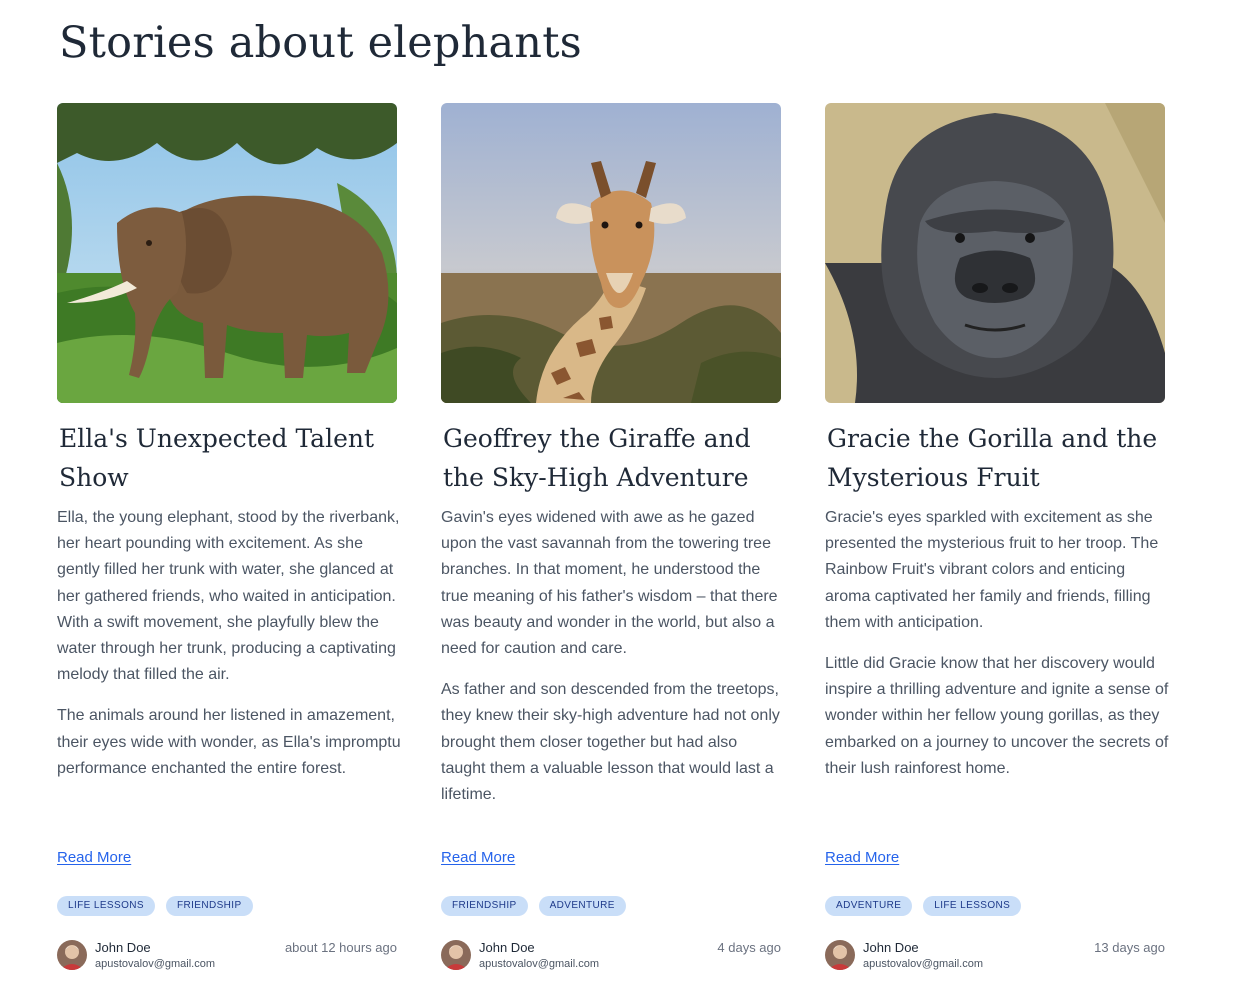 The width and height of the screenshot is (1238, 1000). Describe the element at coordinates (320, 43) in the screenshot. I see `page-title: Stories about elephants` at that location.